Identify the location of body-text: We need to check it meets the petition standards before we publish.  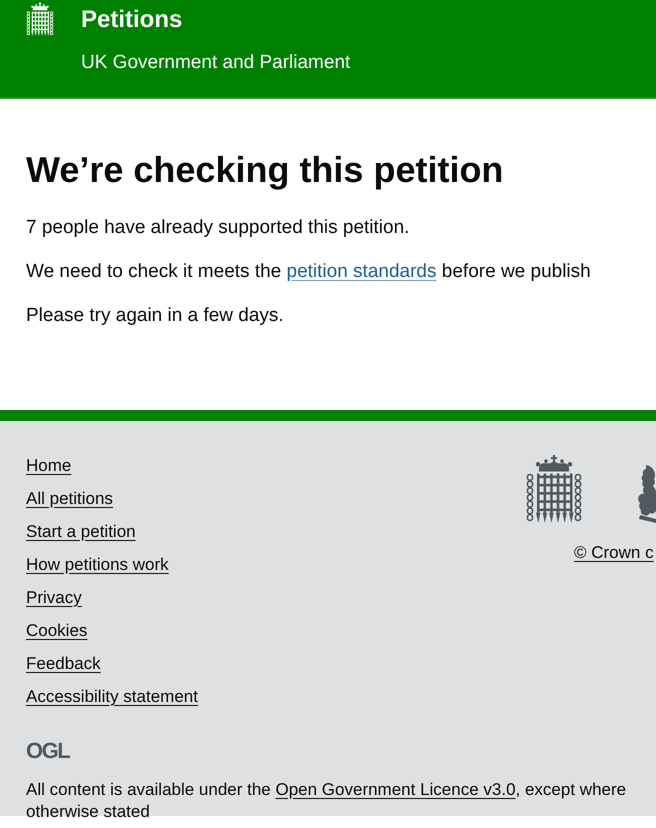
(309, 272).